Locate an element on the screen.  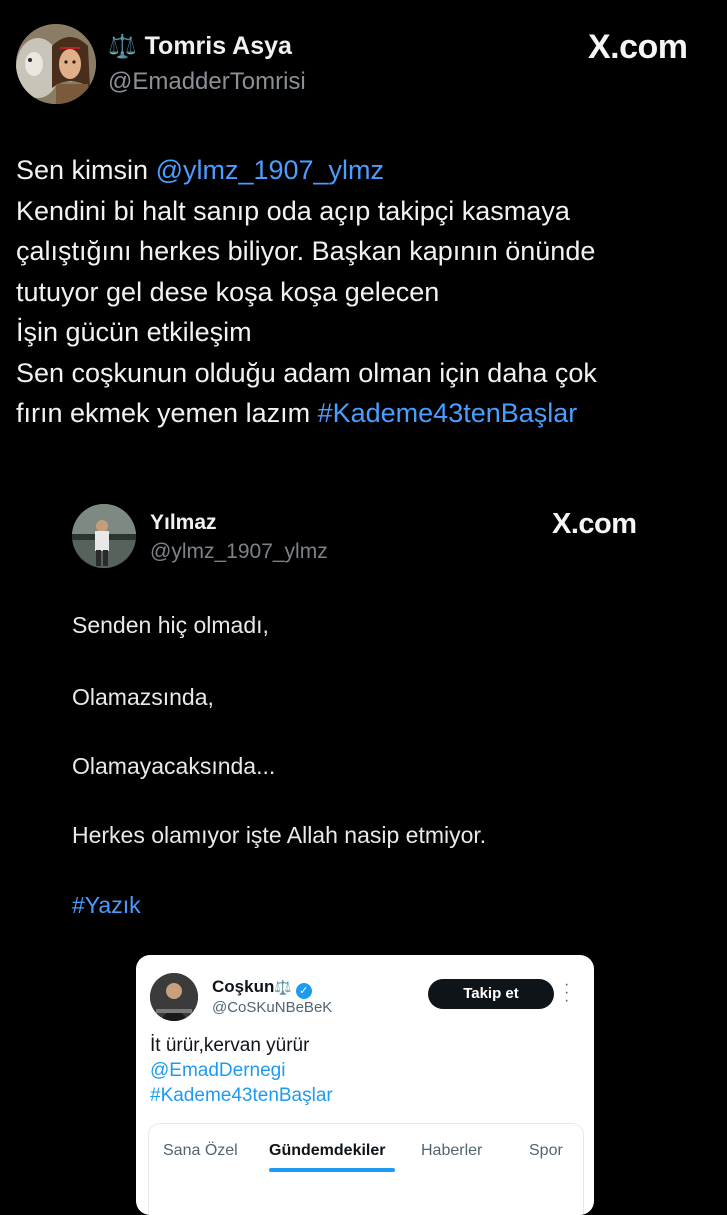
card-tweet-text: İt ürür,kervan yürür is located at coordinates (230, 1045).